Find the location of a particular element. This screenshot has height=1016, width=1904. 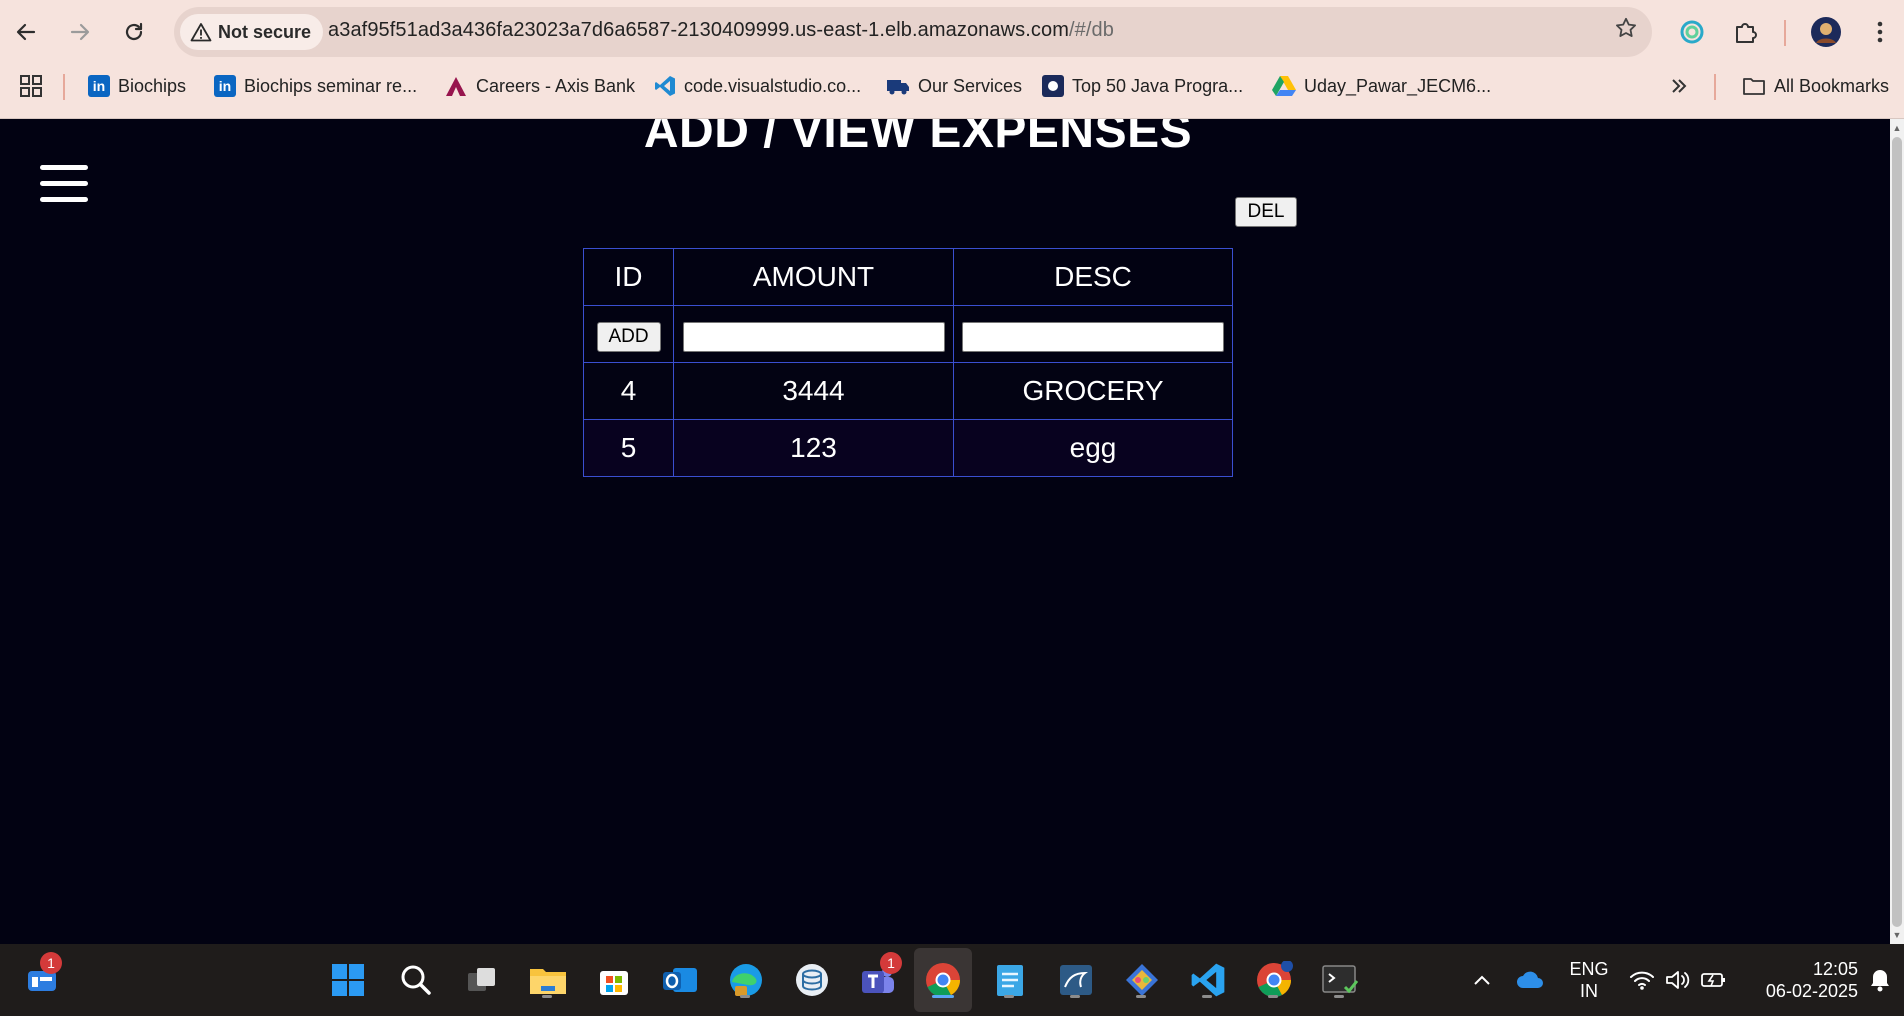

add-row: ADD is located at coordinates (908, 334).